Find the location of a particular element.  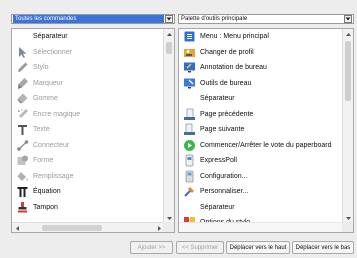

available-command-item-label: Tampon is located at coordinates (45, 207).